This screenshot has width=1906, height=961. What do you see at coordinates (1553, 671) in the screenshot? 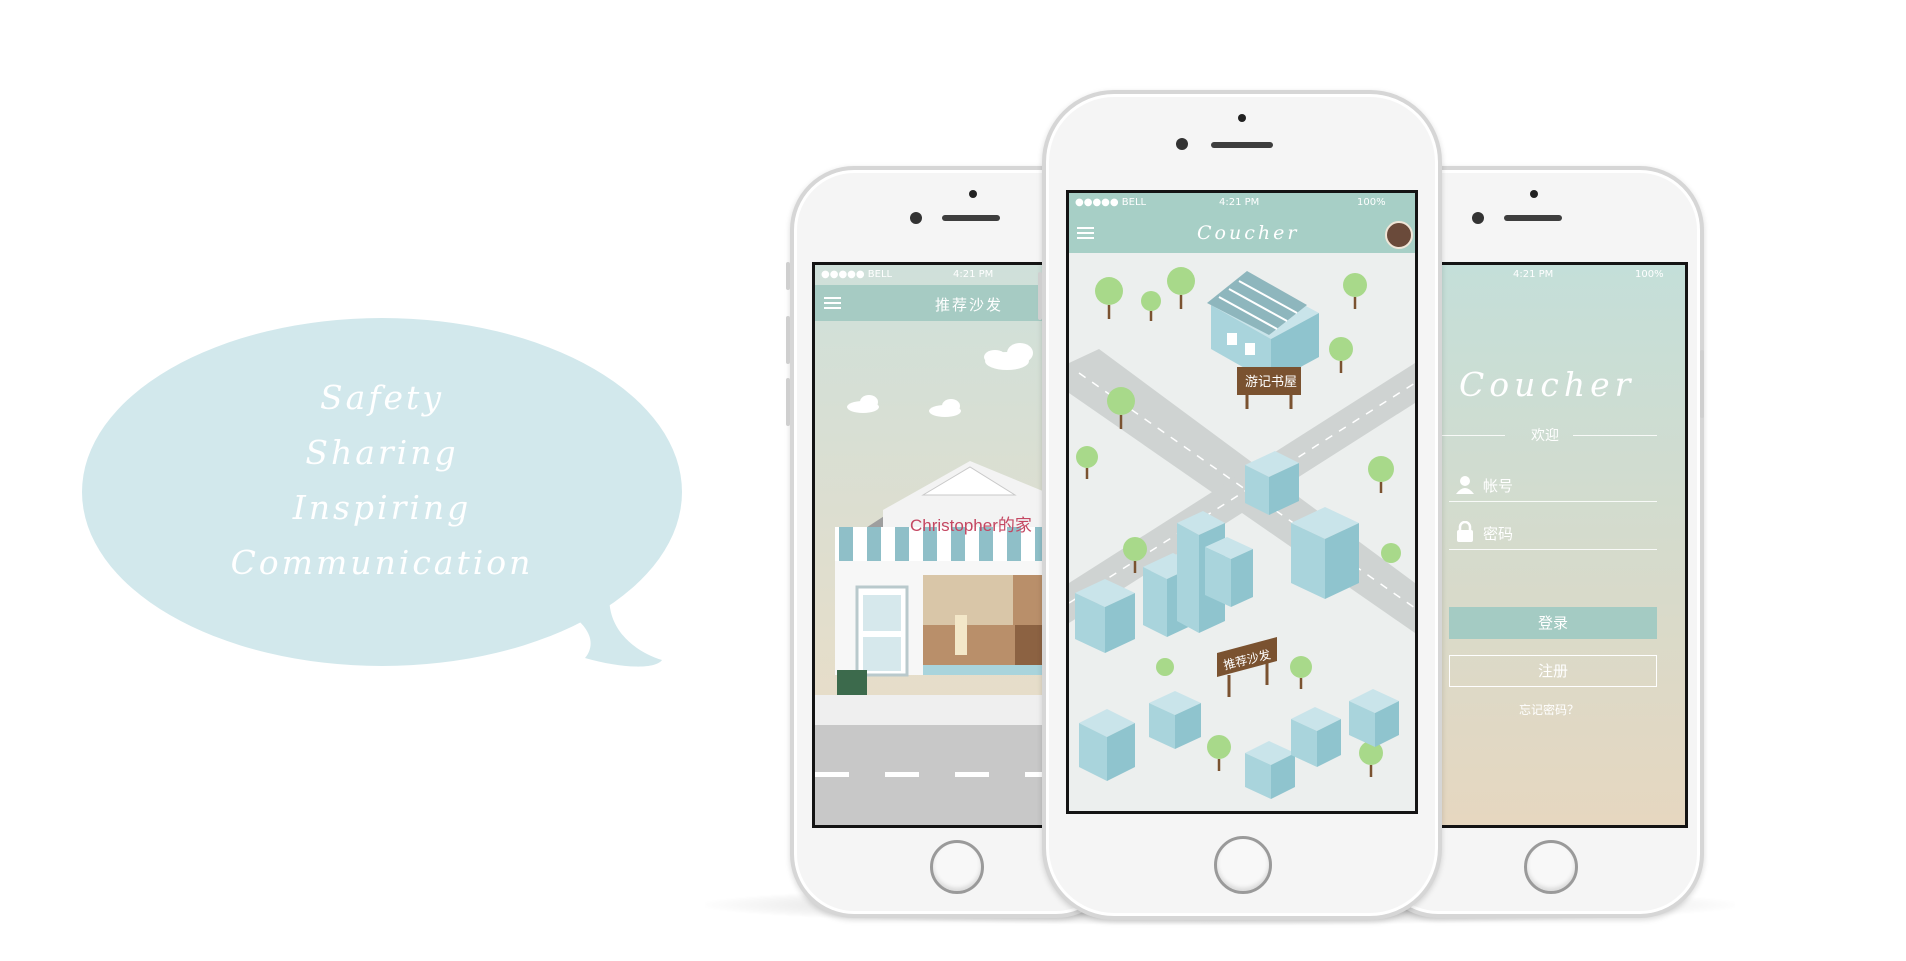
I see `register-button: 注册` at bounding box center [1553, 671].